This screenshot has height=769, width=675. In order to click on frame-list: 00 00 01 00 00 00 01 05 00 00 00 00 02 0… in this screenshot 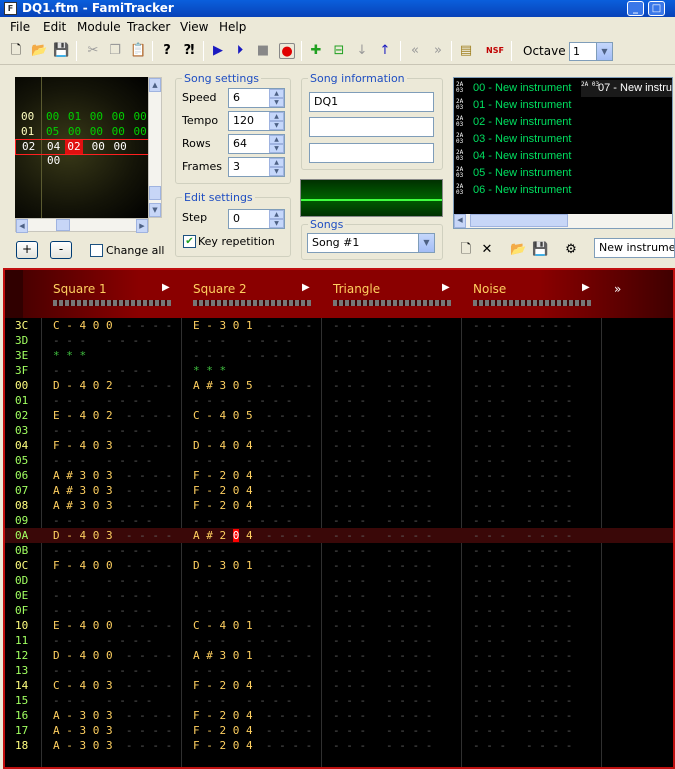, I will do `click(82, 147)`.